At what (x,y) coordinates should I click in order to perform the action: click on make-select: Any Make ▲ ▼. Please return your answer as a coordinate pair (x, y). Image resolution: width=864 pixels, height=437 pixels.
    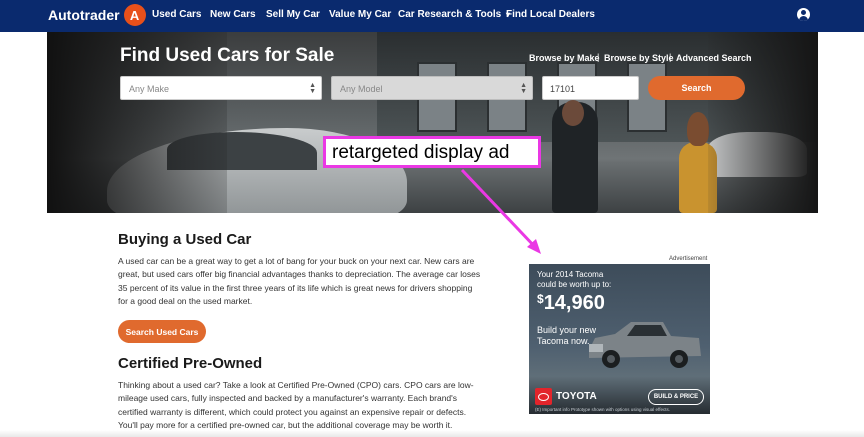
    Looking at the image, I should click on (221, 88).